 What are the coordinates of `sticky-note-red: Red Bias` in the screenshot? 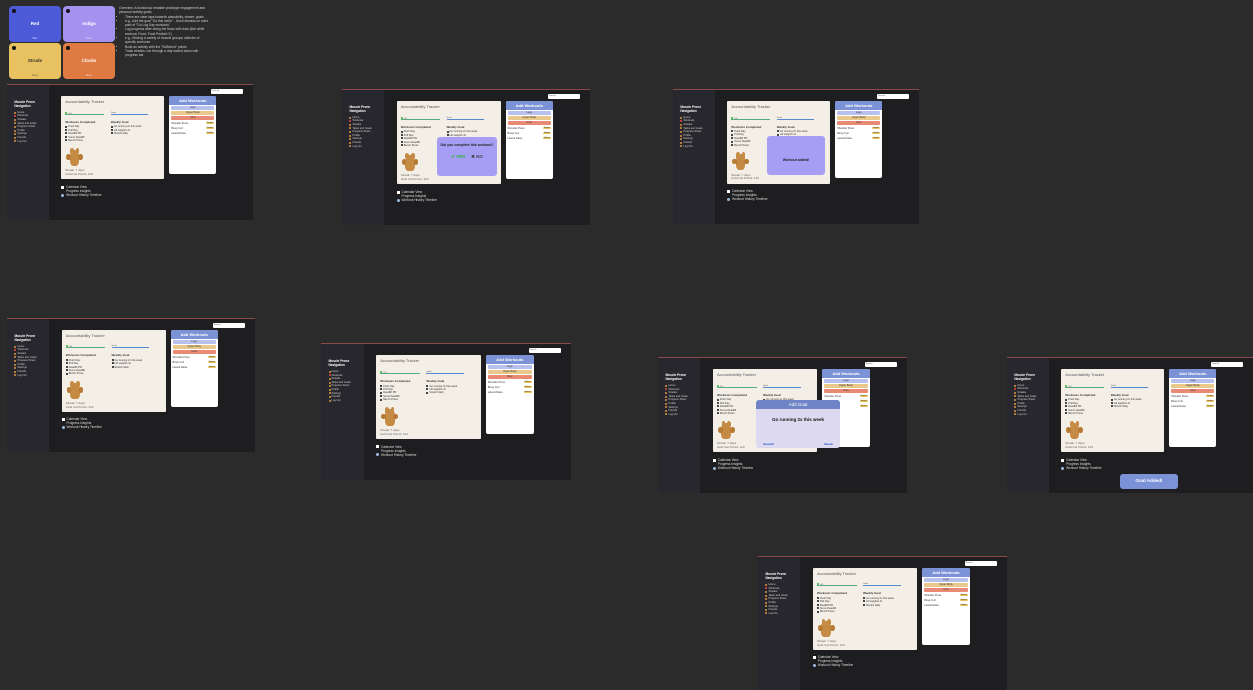 It's located at (35, 24).